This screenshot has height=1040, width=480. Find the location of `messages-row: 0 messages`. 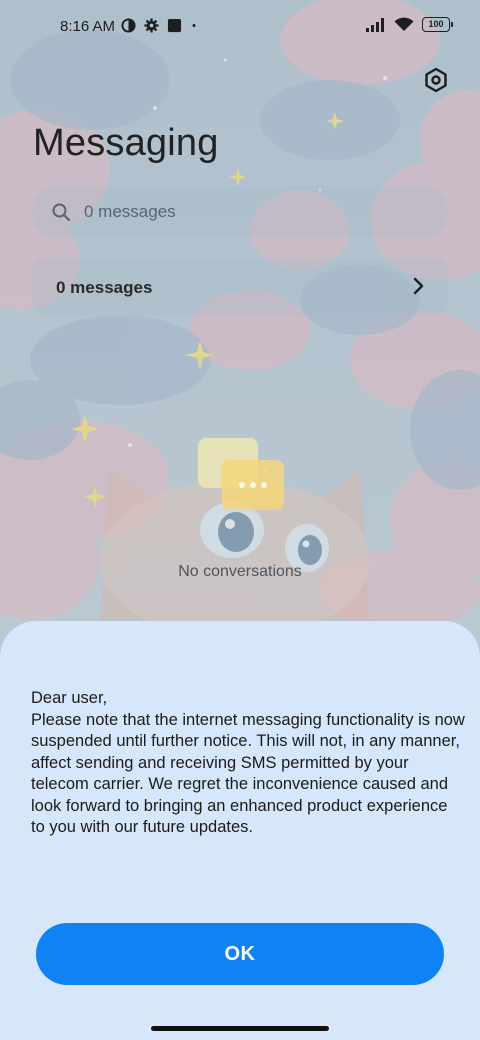

messages-row: 0 messages is located at coordinates (240, 287).